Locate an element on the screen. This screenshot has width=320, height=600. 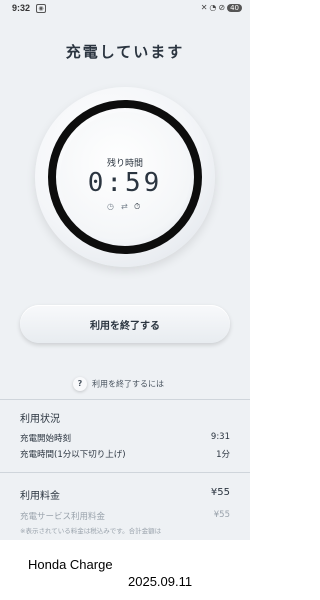
usage-section-title: 利用状況 is located at coordinates (40, 419).